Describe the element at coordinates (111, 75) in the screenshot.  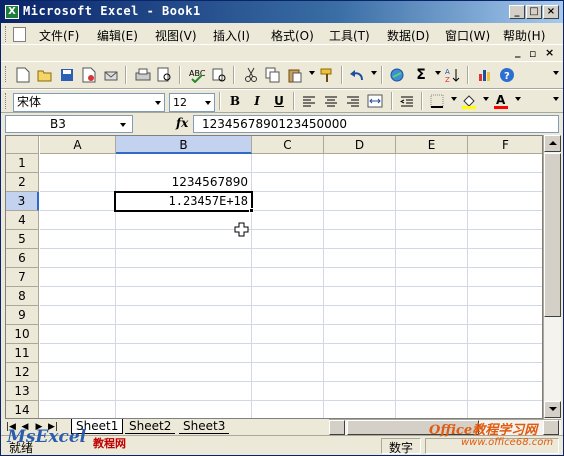
I see `email-icon` at that location.